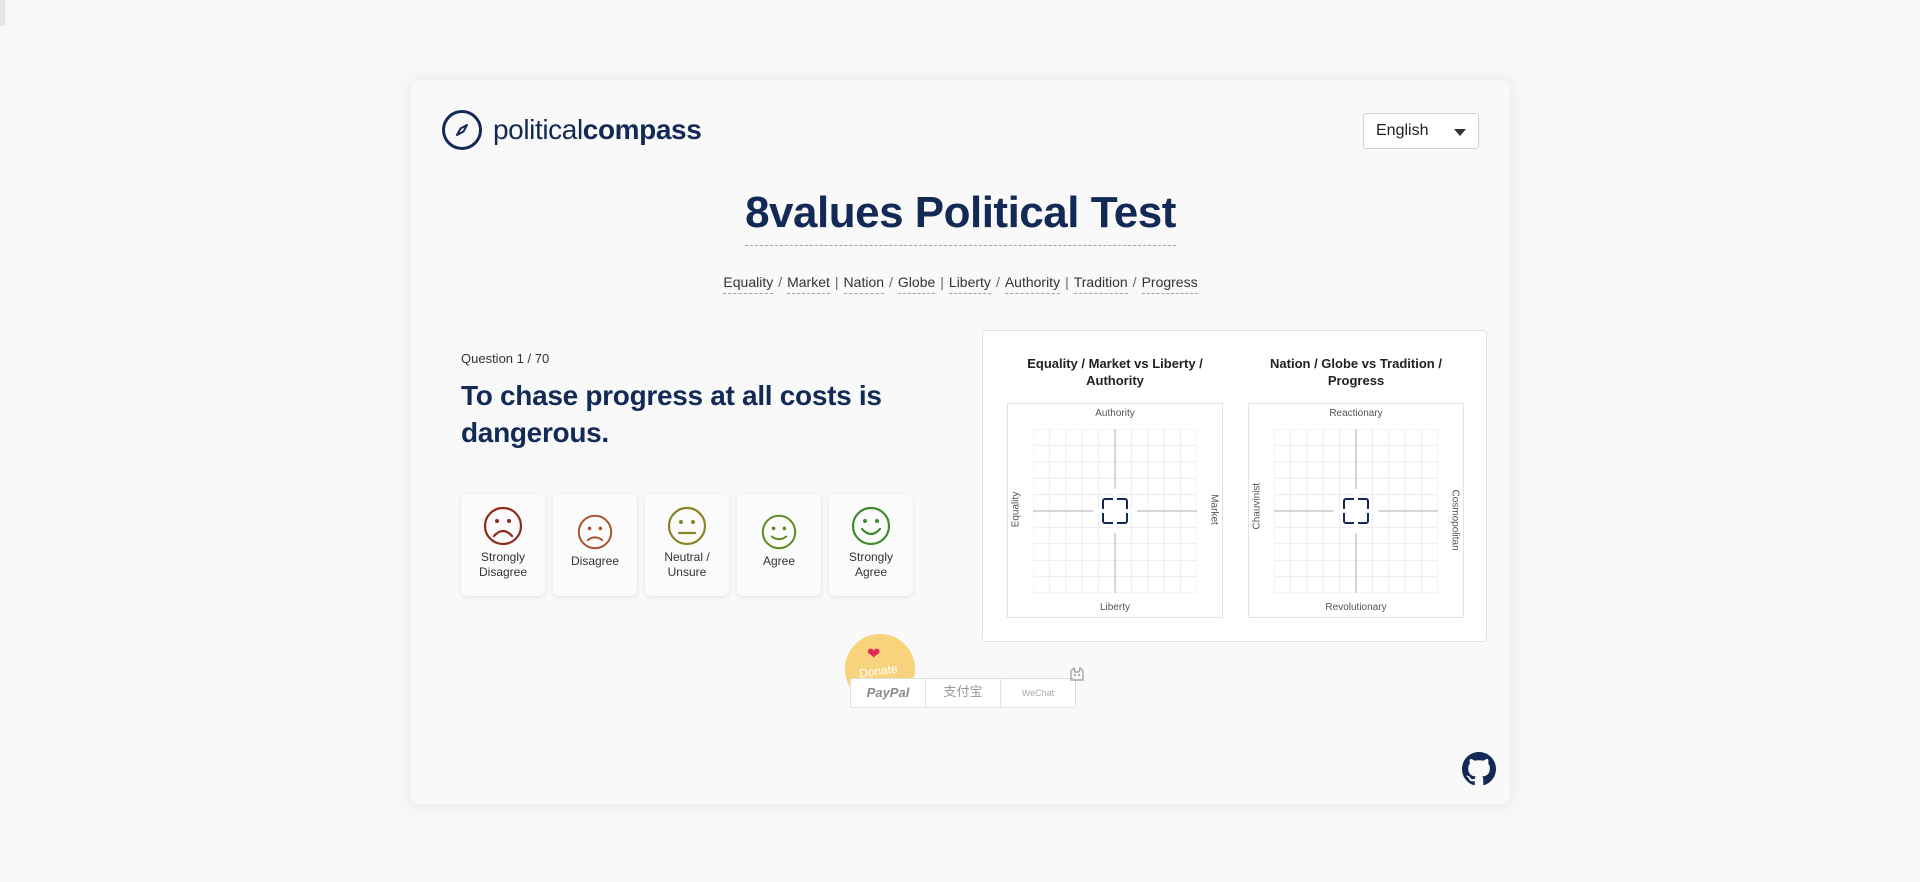 The width and height of the screenshot is (1920, 882). What do you see at coordinates (1169, 284) in the screenshot?
I see `axis-word-progress: Progress` at bounding box center [1169, 284].